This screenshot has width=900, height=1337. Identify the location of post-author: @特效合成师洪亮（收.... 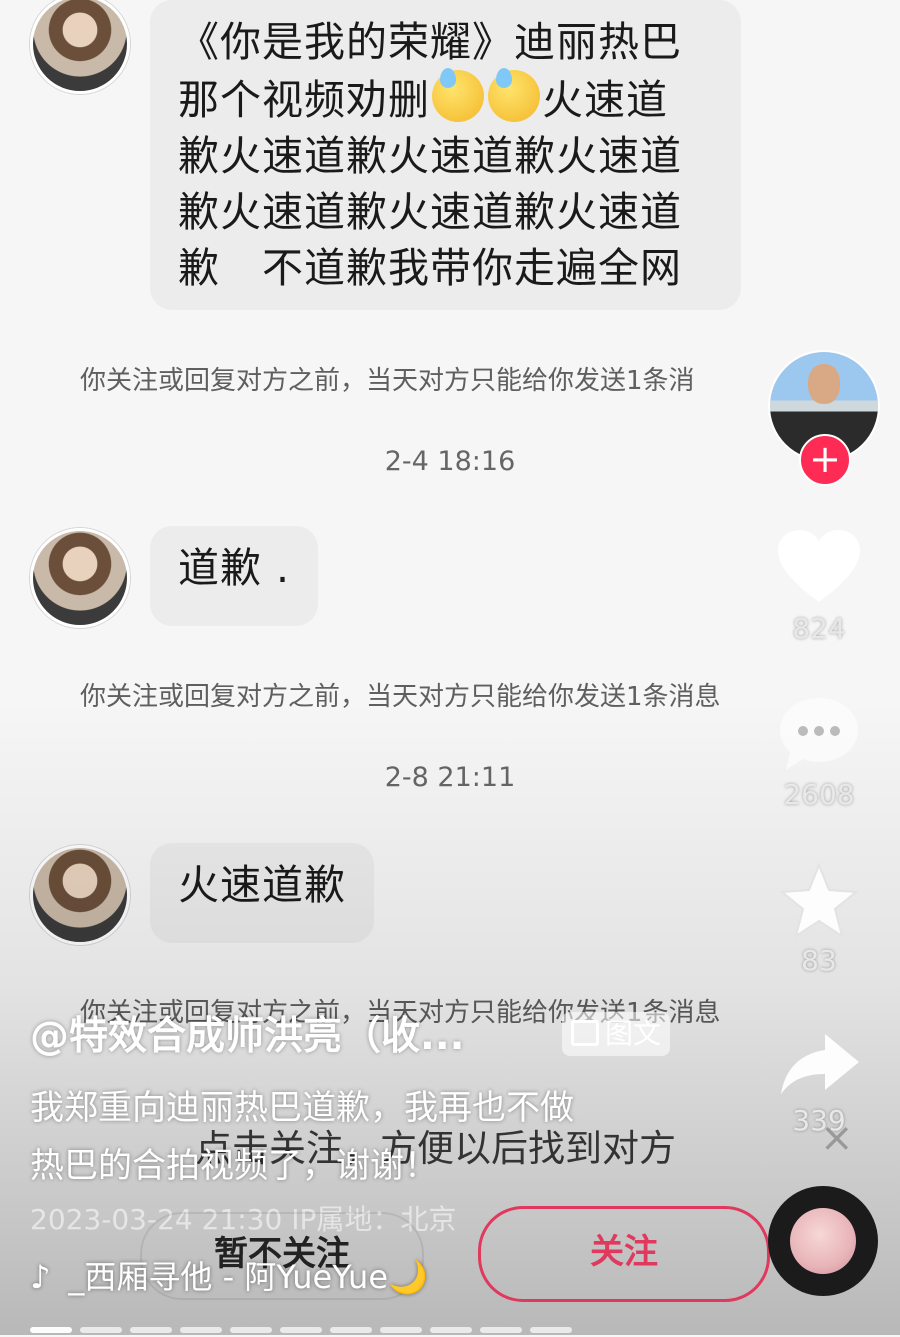
(247, 1033).